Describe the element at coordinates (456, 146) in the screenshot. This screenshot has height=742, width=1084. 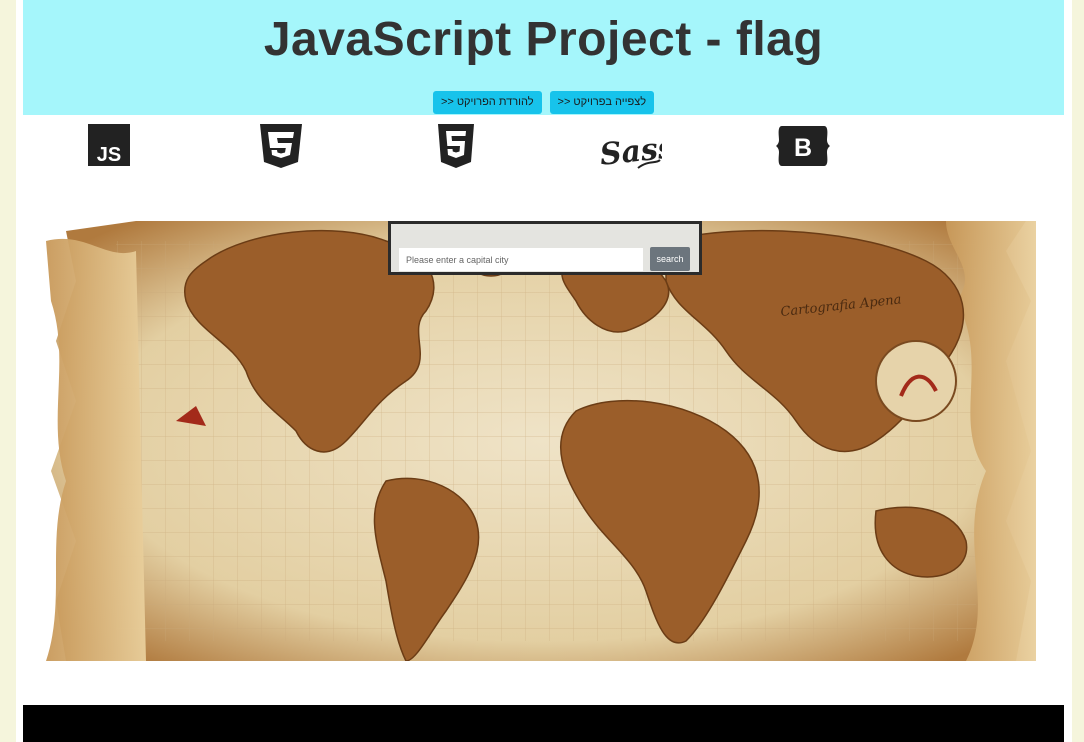
I see `html5-icon` at that location.